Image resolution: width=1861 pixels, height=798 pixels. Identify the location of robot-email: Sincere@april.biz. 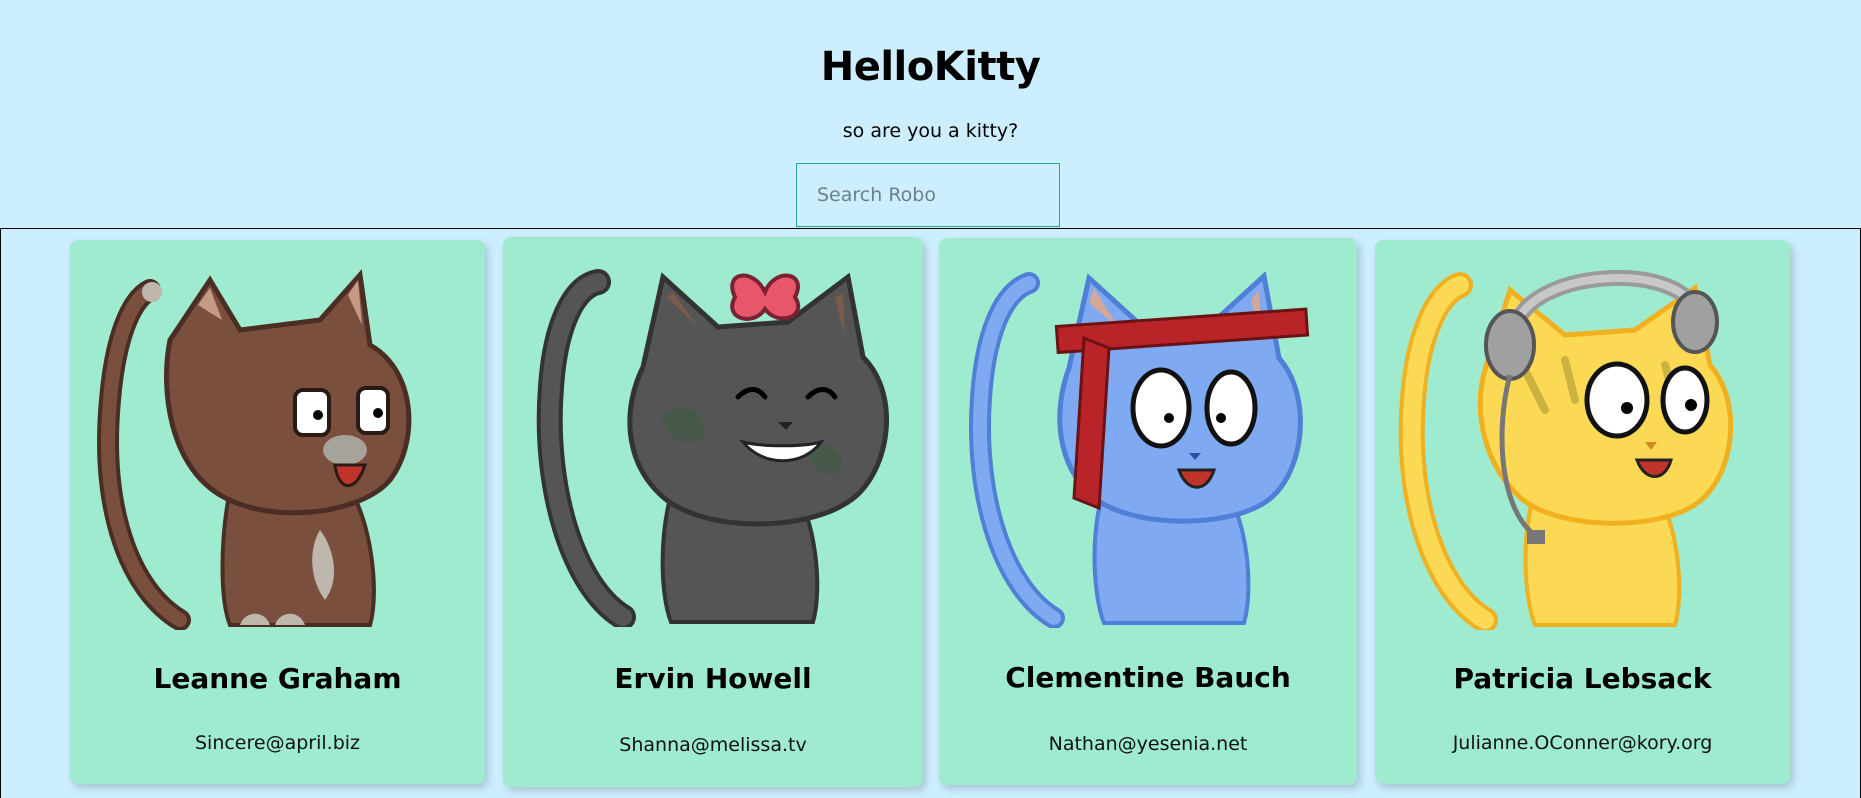
(277, 743).